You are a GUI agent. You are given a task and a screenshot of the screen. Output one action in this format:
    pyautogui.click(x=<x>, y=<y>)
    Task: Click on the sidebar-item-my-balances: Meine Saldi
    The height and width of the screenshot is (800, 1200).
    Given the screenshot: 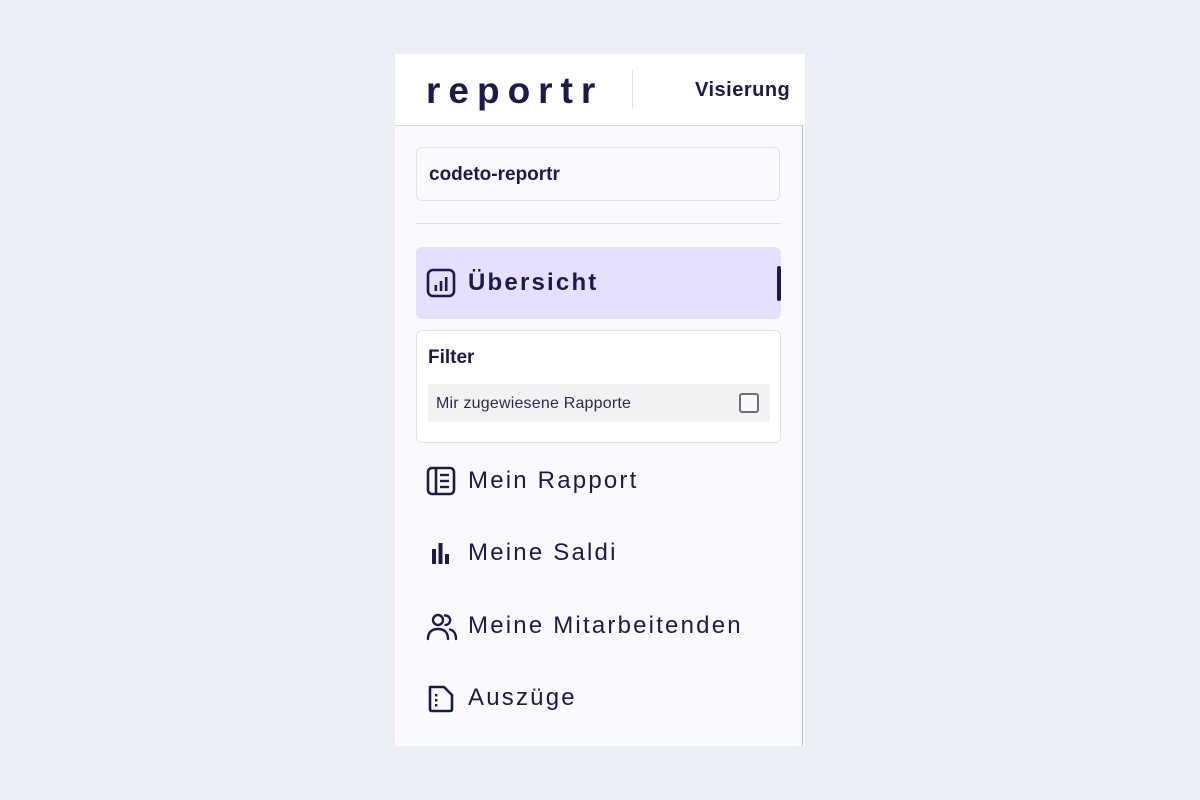 What is the action you would take?
    pyautogui.click(x=598, y=553)
    